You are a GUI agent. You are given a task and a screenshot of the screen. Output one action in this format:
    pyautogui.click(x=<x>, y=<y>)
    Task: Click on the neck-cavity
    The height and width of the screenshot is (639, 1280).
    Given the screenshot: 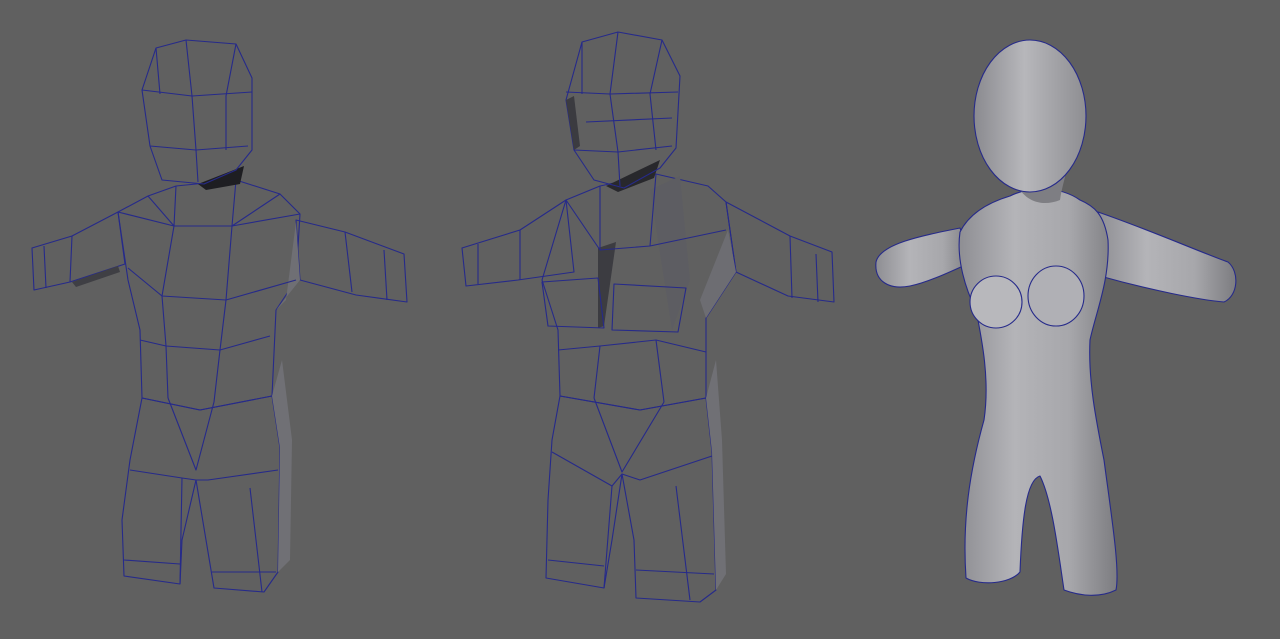 What is the action you would take?
    pyautogui.click(x=221, y=178)
    